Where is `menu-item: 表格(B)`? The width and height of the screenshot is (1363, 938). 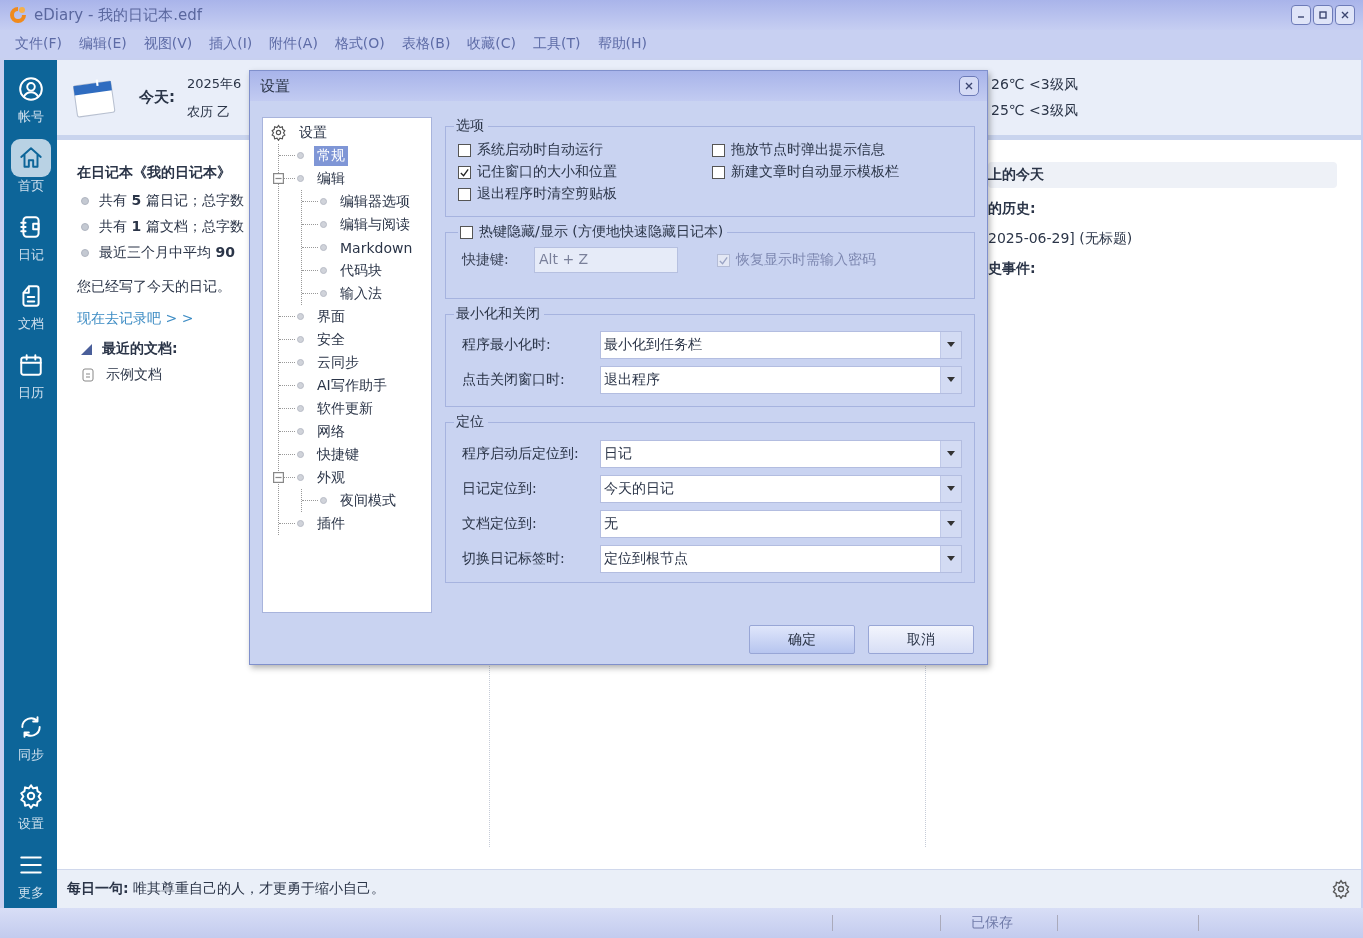
menu-item: 表格(B) is located at coordinates (427, 44).